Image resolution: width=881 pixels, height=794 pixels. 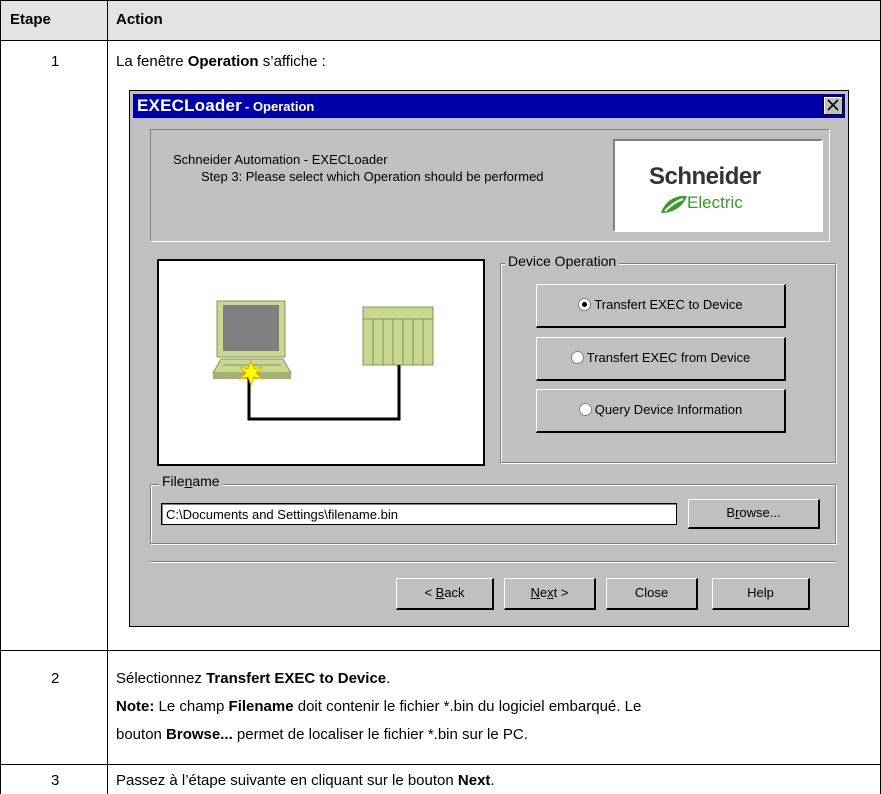 I want to click on header-line-1: Schneider Automation - EXECLoader, so click(x=280, y=159).